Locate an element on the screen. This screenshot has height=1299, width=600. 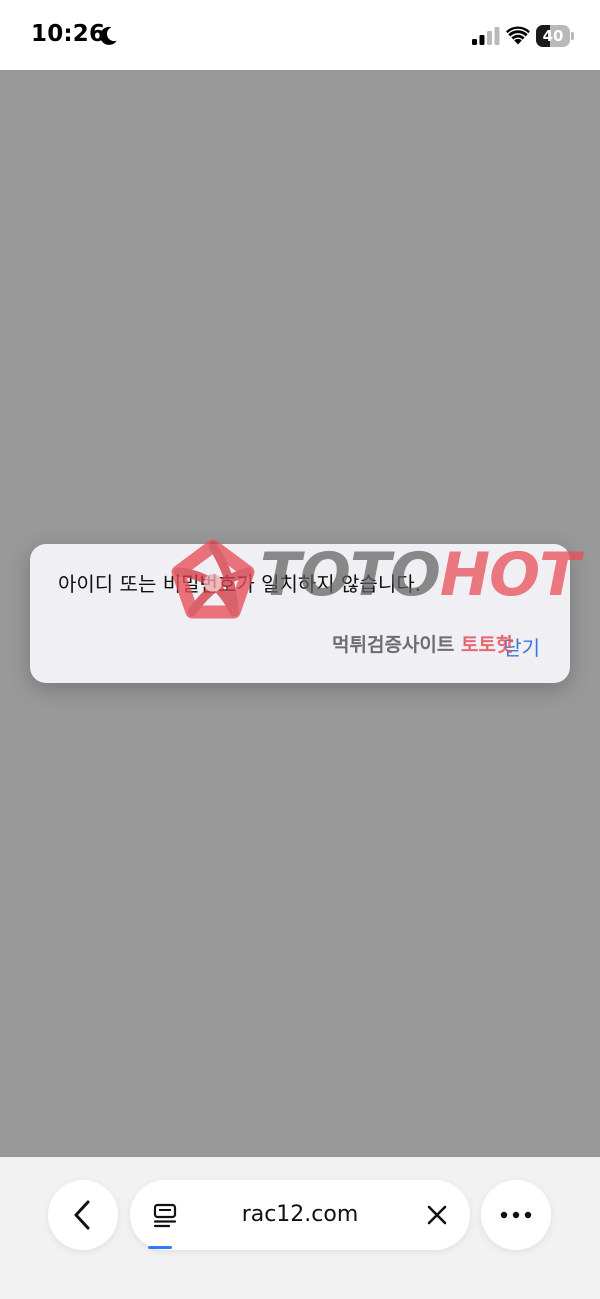
alert-message: 아이디 또는 비밀번호가 일치하지 않습니다. is located at coordinates (239, 584).